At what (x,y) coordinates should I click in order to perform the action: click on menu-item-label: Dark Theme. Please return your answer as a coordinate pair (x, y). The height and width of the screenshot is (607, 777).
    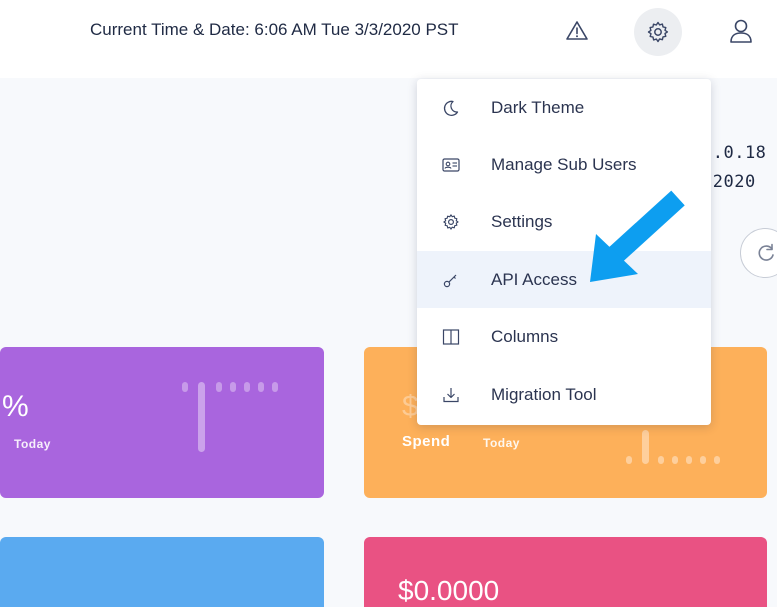
    Looking at the image, I should click on (538, 107).